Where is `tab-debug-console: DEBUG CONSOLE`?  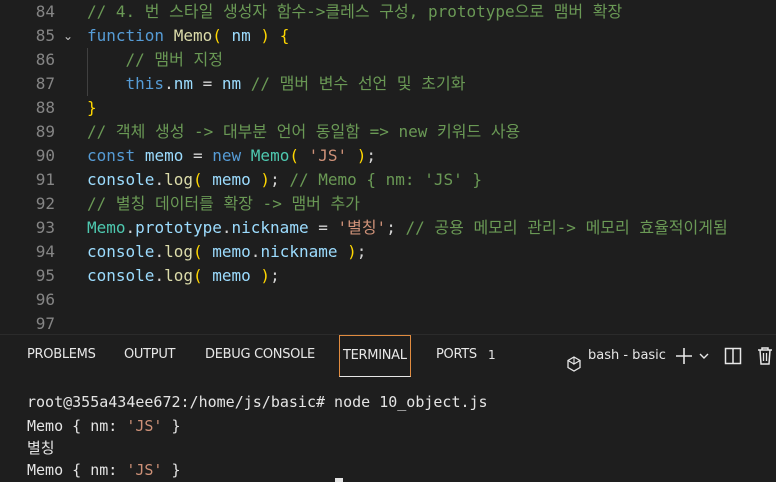 tab-debug-console: DEBUG CONSOLE is located at coordinates (260, 356).